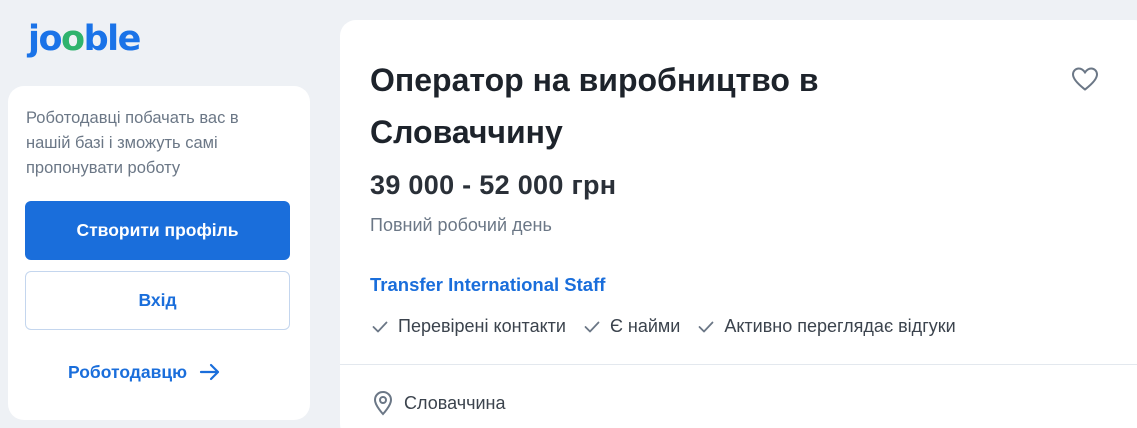  Describe the element at coordinates (645, 326) in the screenshot. I see `badge-label: Є найми` at that location.